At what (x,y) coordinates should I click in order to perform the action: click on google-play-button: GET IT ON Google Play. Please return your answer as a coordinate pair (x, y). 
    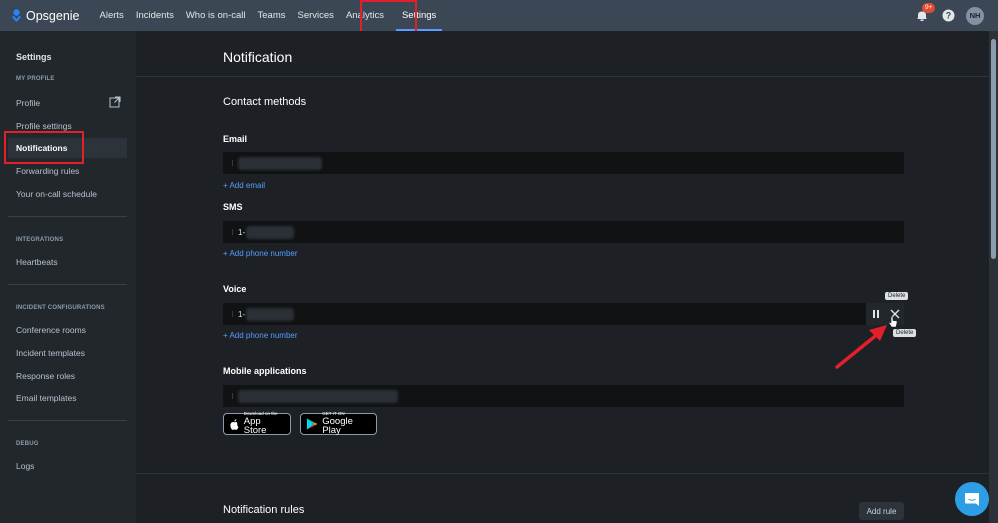
    Looking at the image, I should click on (338, 424).